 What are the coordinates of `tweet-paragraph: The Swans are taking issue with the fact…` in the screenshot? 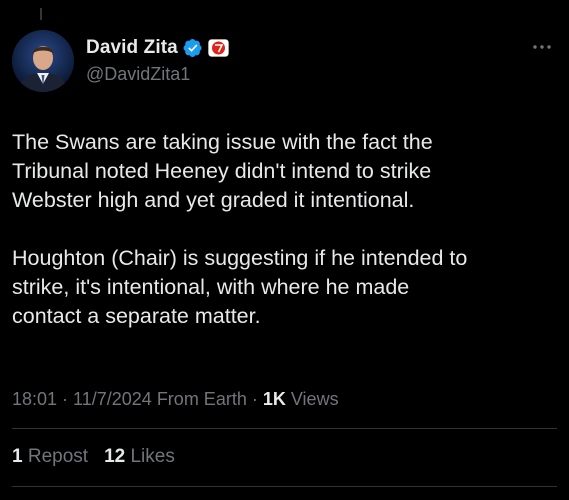 It's located at (222, 171).